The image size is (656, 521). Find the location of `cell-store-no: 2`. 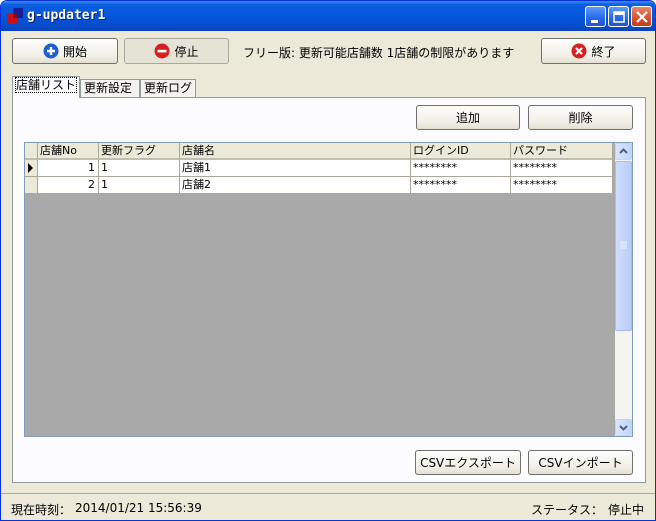

cell-store-no: 2 is located at coordinates (68, 185).